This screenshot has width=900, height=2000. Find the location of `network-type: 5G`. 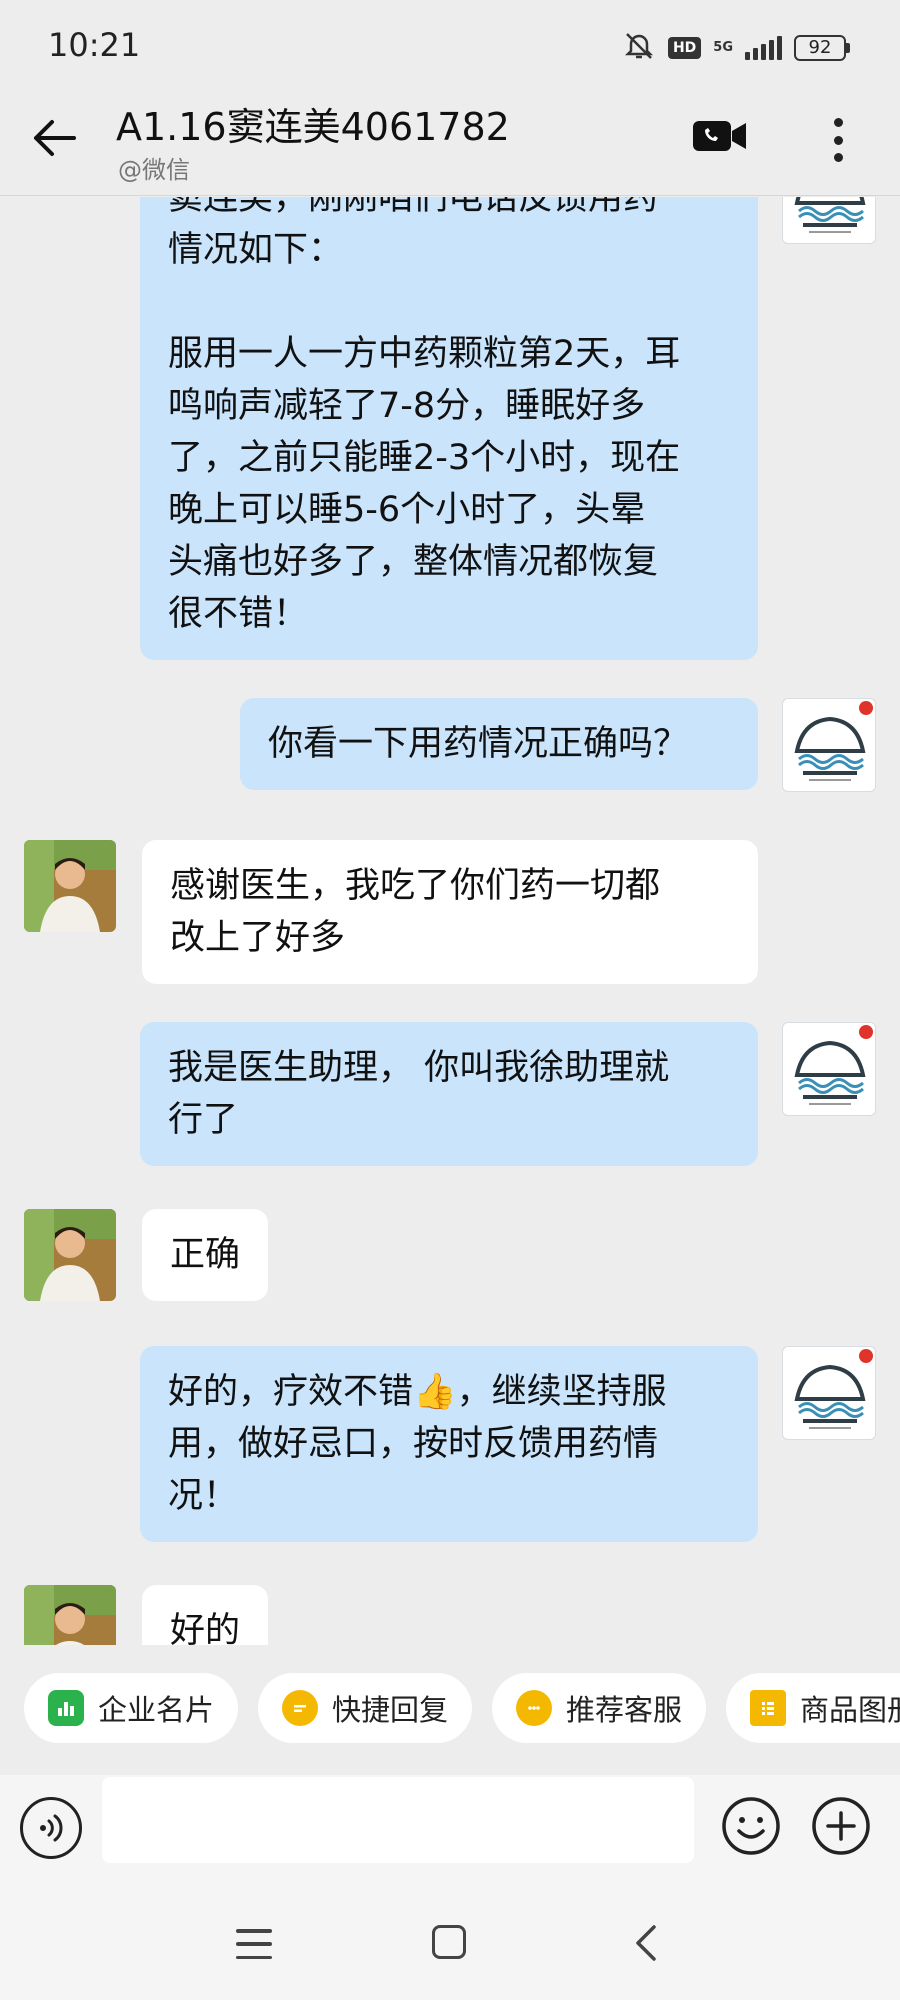

network-type: 5G is located at coordinates (723, 47).